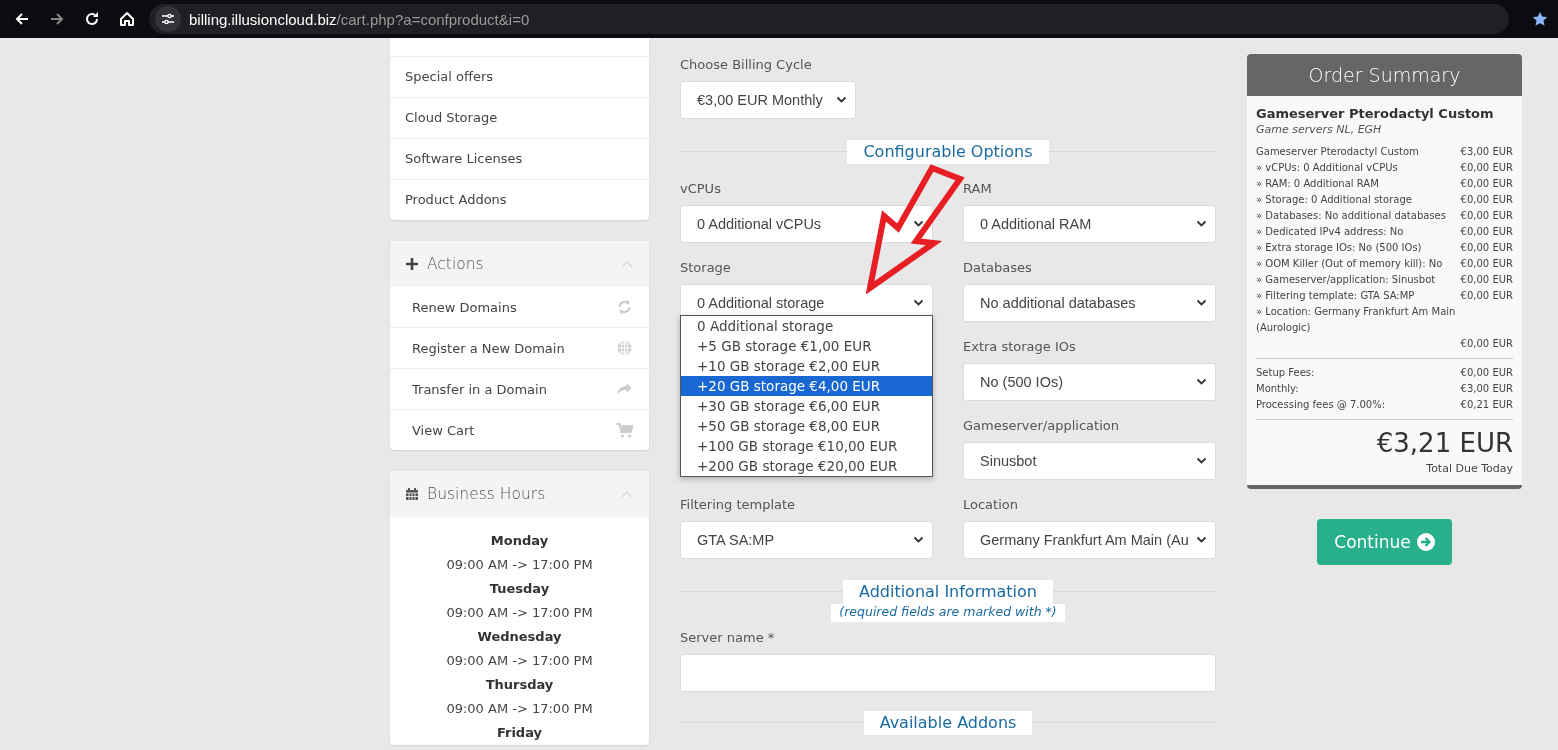 This screenshot has height=750, width=1558. I want to click on sidebar-link: Register a New Domain, so click(519, 348).